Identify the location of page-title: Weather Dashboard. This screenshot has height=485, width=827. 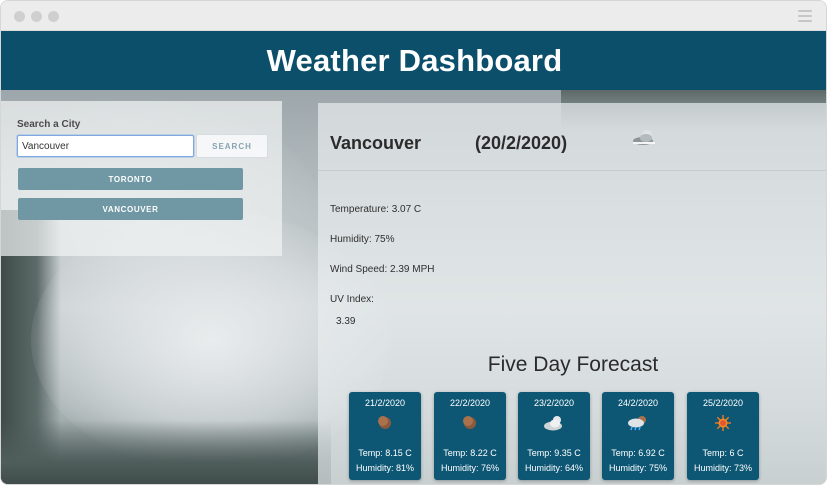
(414, 60).